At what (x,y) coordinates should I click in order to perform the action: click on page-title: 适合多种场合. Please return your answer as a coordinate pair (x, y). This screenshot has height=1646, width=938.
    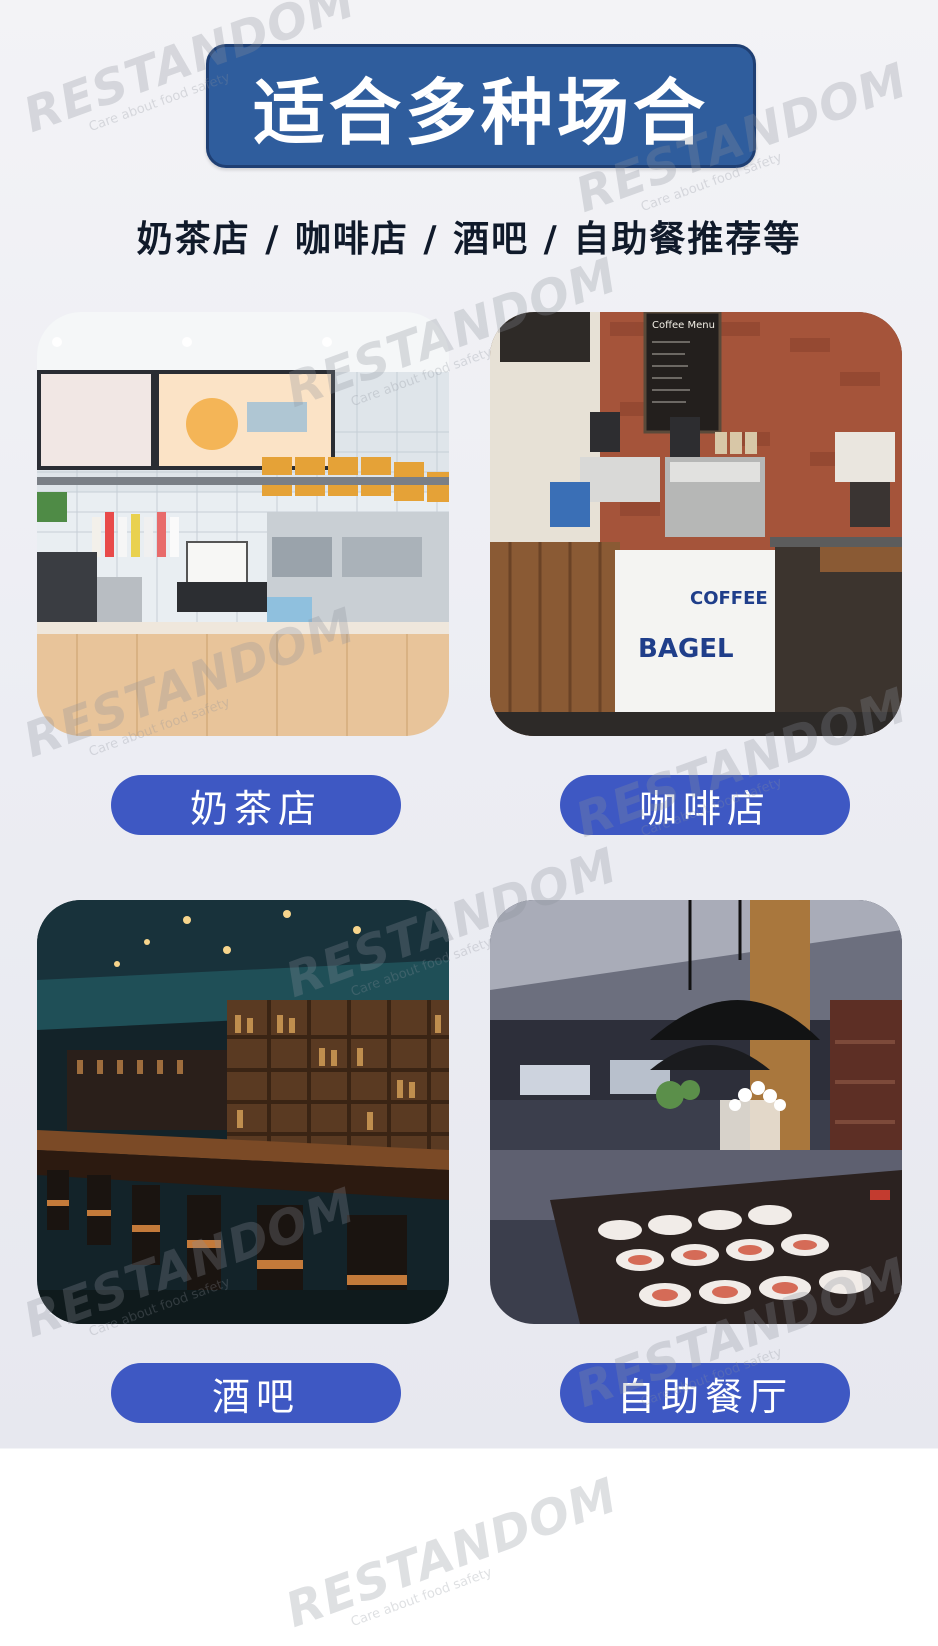
    Looking at the image, I should click on (480, 112).